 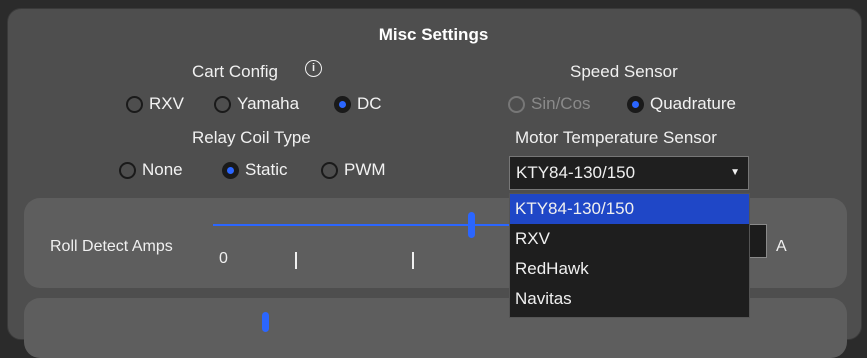 I want to click on radio-dc: DC, so click(x=358, y=104).